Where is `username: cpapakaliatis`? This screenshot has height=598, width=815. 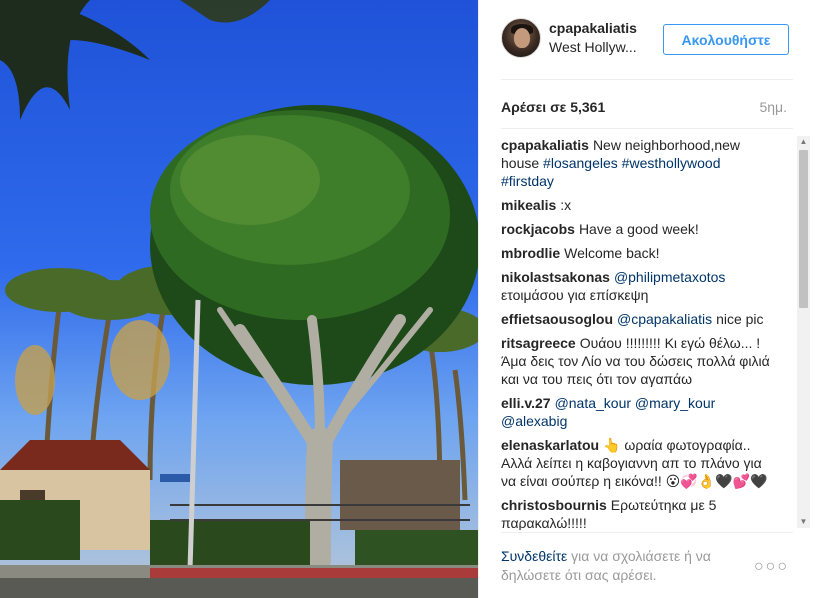
username: cpapakaliatis is located at coordinates (593, 28).